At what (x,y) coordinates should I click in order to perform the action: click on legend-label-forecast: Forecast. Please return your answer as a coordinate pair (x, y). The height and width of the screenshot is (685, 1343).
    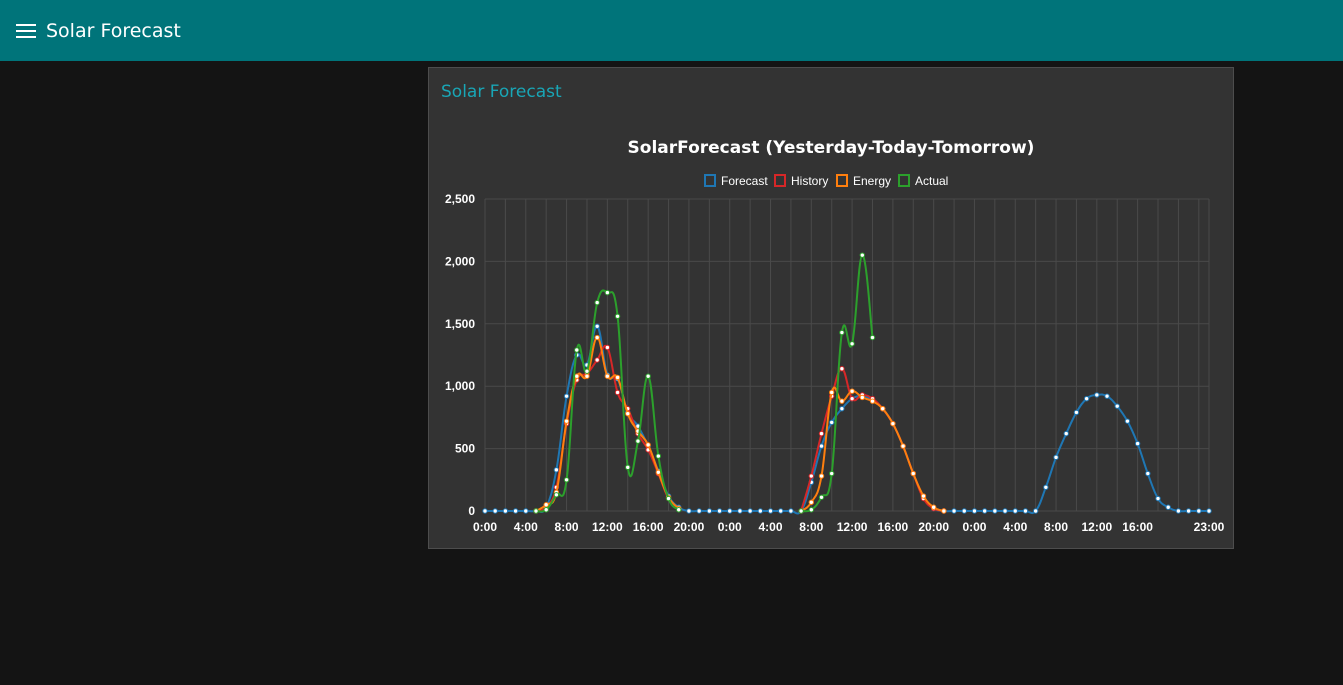
    Looking at the image, I should click on (744, 181).